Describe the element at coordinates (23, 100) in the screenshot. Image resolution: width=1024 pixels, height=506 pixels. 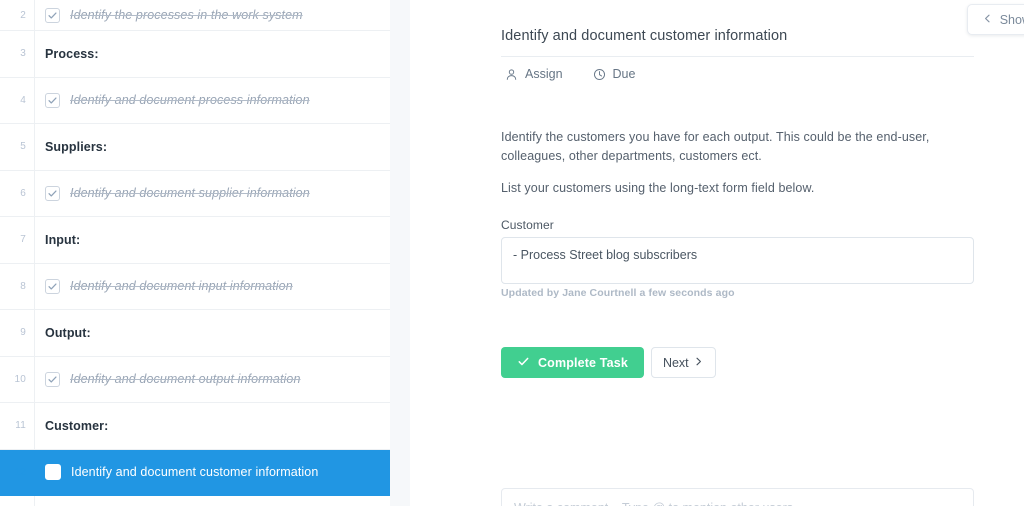
I see `checklist-row-number: 4` at that location.